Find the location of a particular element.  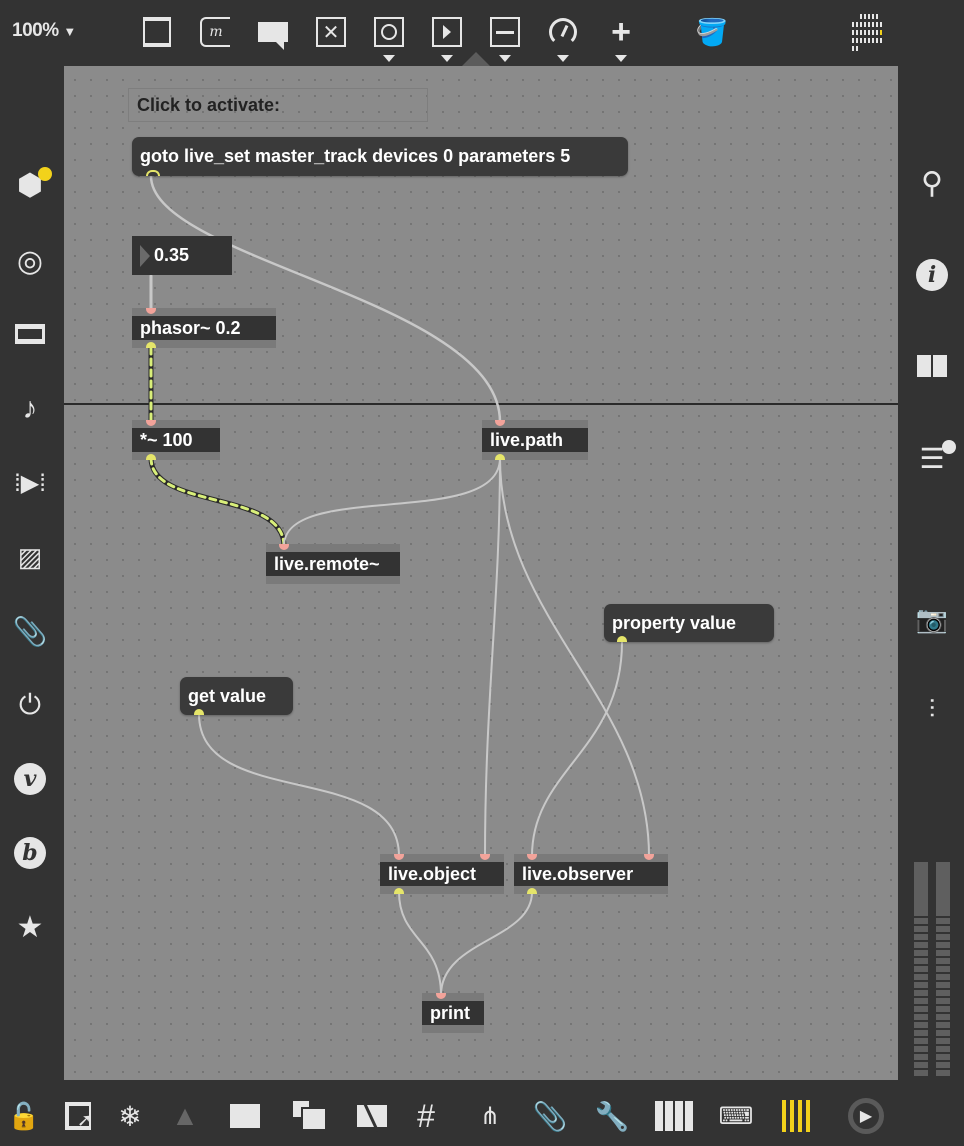

cord-getvalue-to-liveobject is located at coordinates (299, 785).